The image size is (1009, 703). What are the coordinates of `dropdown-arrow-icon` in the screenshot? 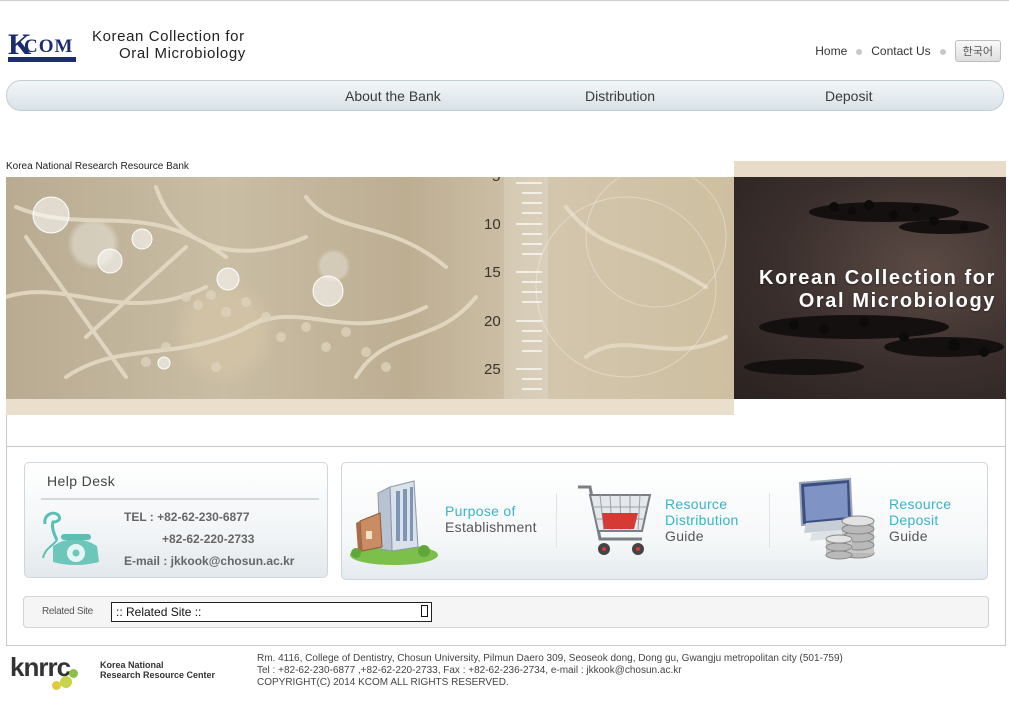 It's located at (424, 611).